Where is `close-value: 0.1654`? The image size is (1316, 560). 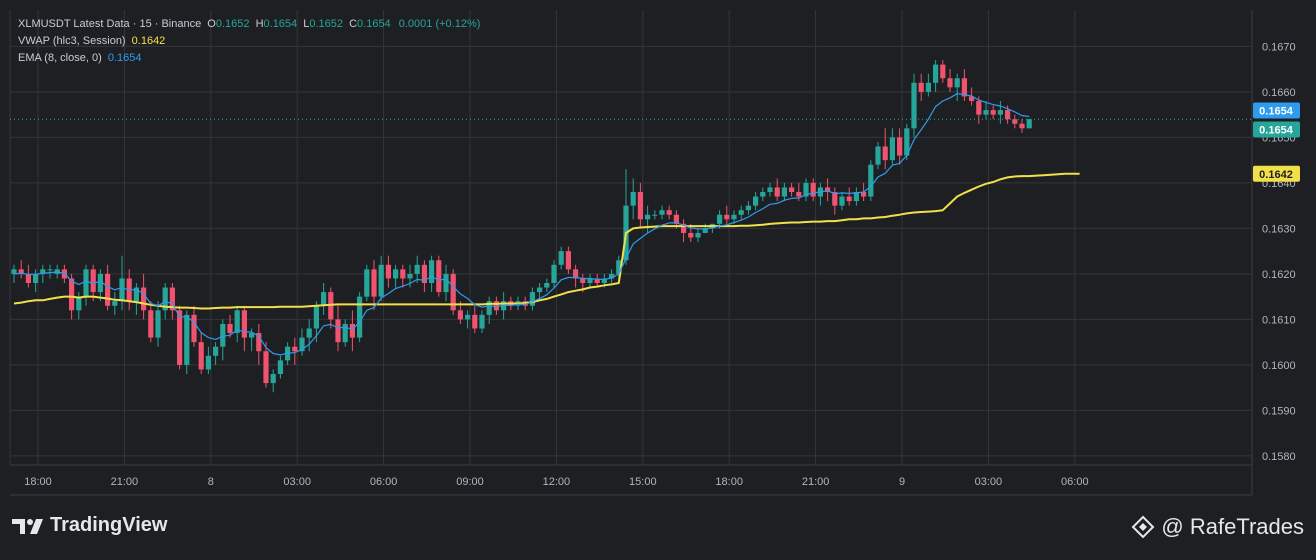 close-value: 0.1654 is located at coordinates (374, 24).